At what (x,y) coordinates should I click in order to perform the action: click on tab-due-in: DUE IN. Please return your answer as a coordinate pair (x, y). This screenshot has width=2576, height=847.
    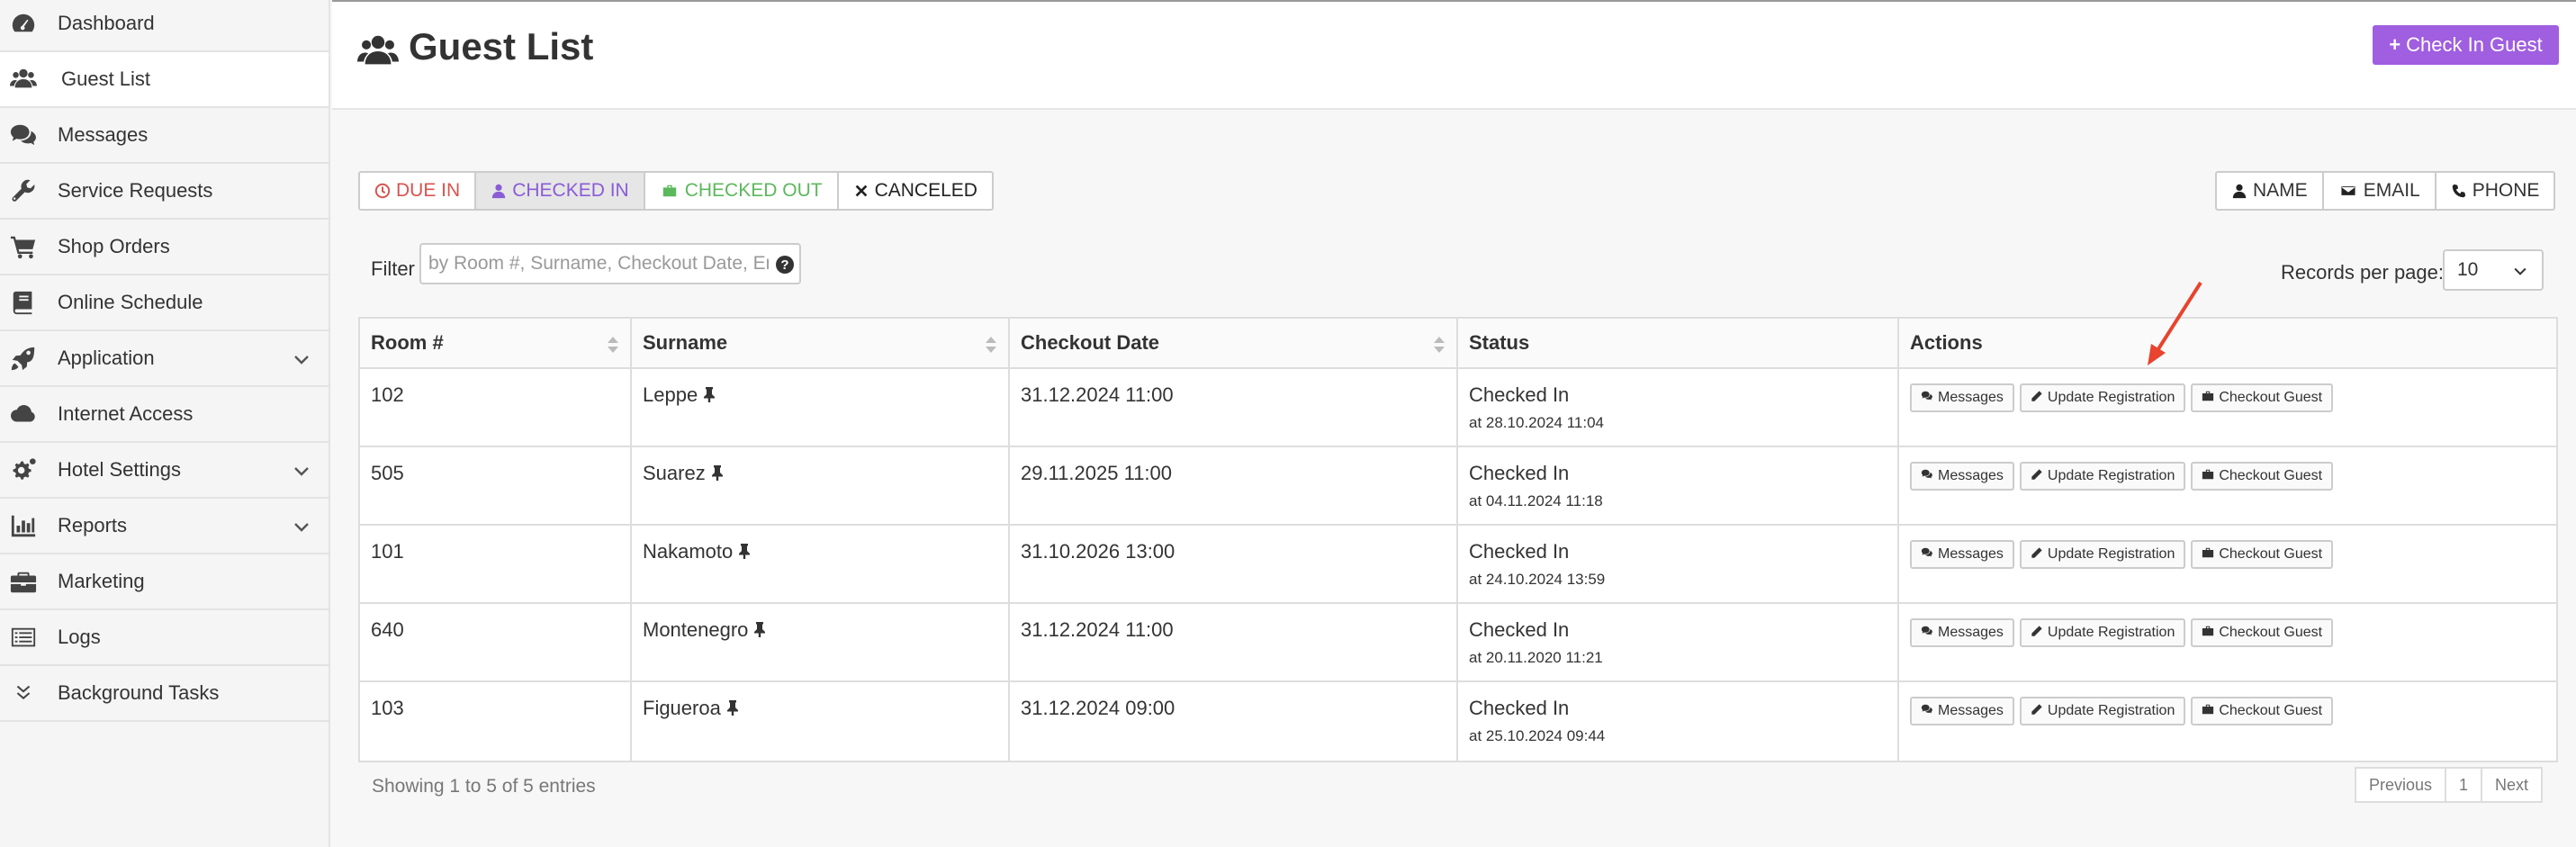
    Looking at the image, I should click on (417, 191).